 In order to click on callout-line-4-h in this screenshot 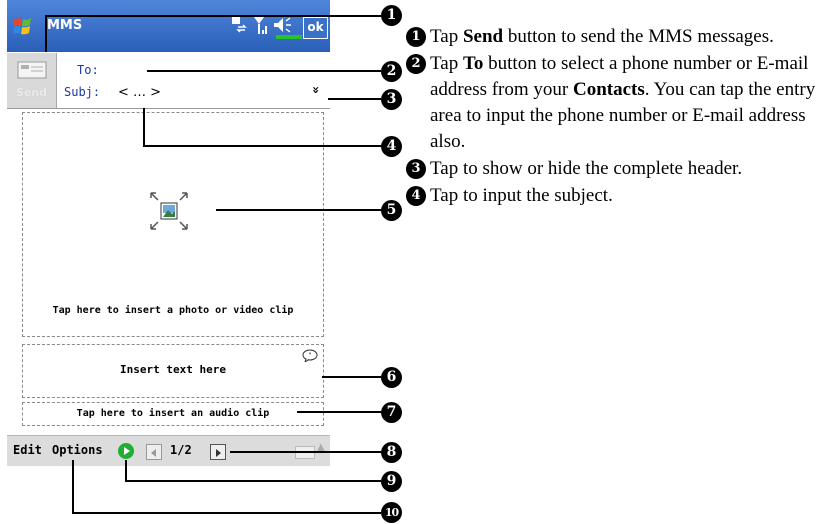, I will do `click(262, 146)`.